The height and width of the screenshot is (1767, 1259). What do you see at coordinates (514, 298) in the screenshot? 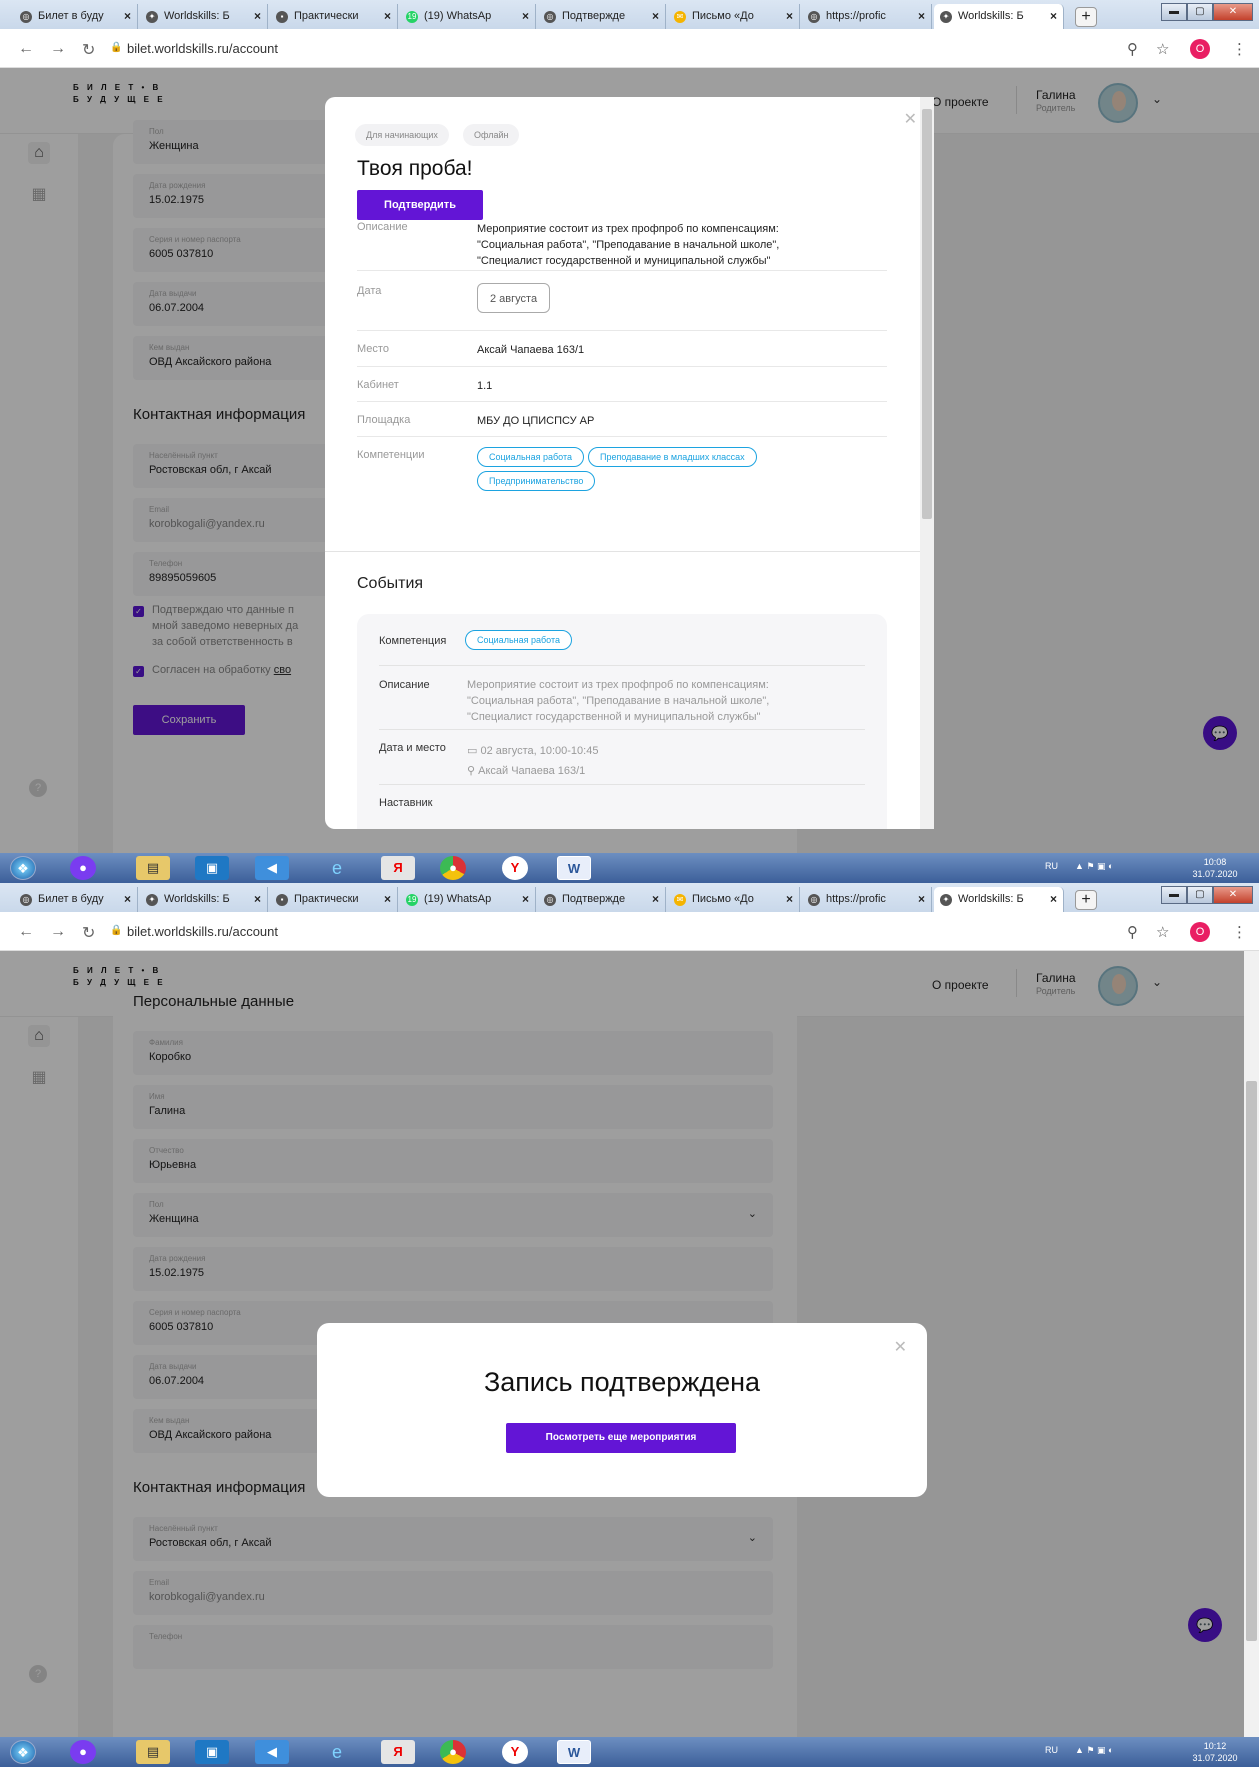
I see `date-chip: 2 августа` at bounding box center [514, 298].